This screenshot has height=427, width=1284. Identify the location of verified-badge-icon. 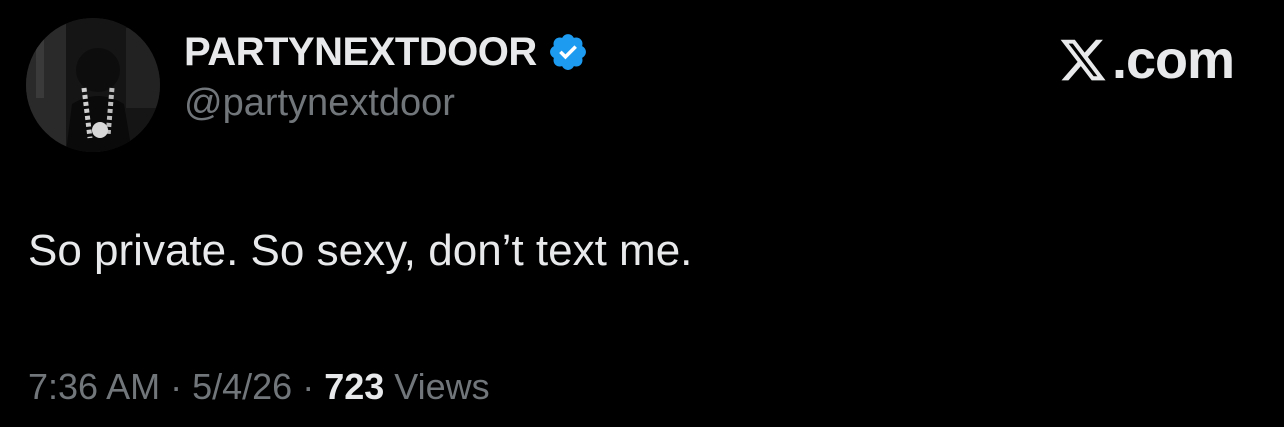
(568, 52).